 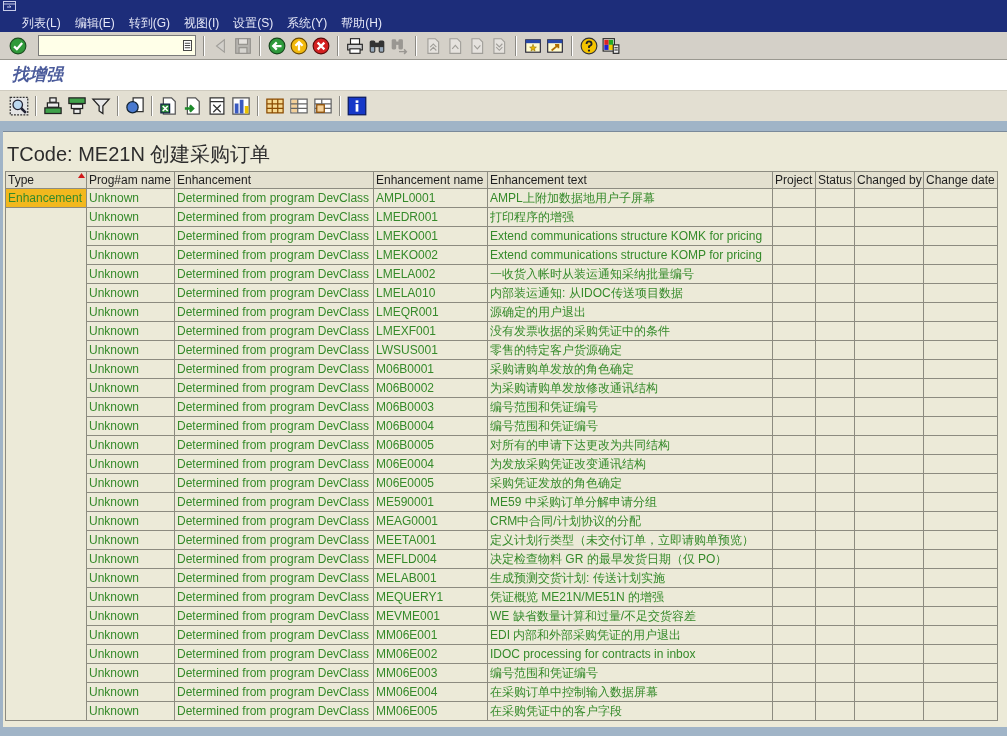 I want to click on bar-chart-icon, so click(x=241, y=106).